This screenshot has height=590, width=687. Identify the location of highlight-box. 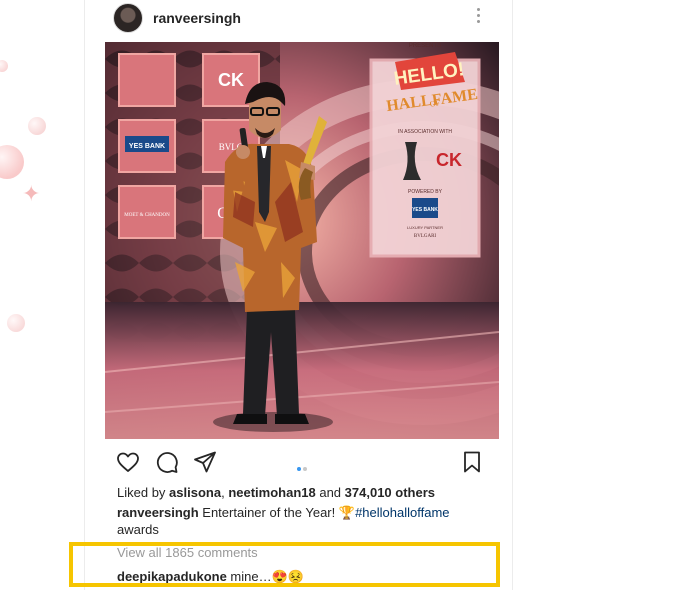
(284, 564).